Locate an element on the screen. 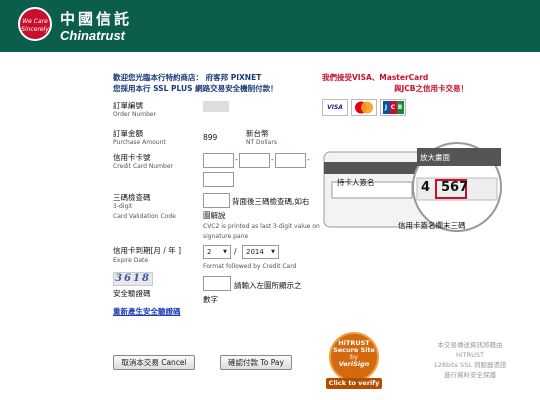 Image resolution: width=540 pixels, height=400 pixels. security-note-line-1: 本交易傳送資訊將藉由 is located at coordinates (470, 345).